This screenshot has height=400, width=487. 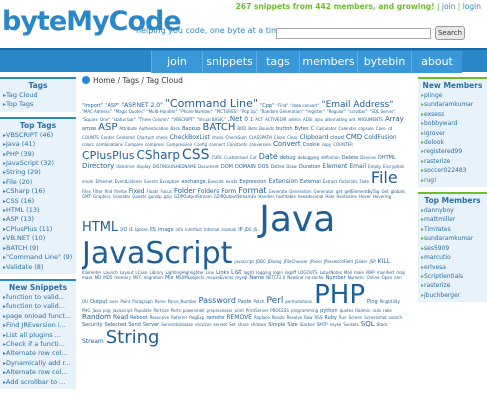 I want to click on tag-cloud-item: enum, so click(x=87, y=182).